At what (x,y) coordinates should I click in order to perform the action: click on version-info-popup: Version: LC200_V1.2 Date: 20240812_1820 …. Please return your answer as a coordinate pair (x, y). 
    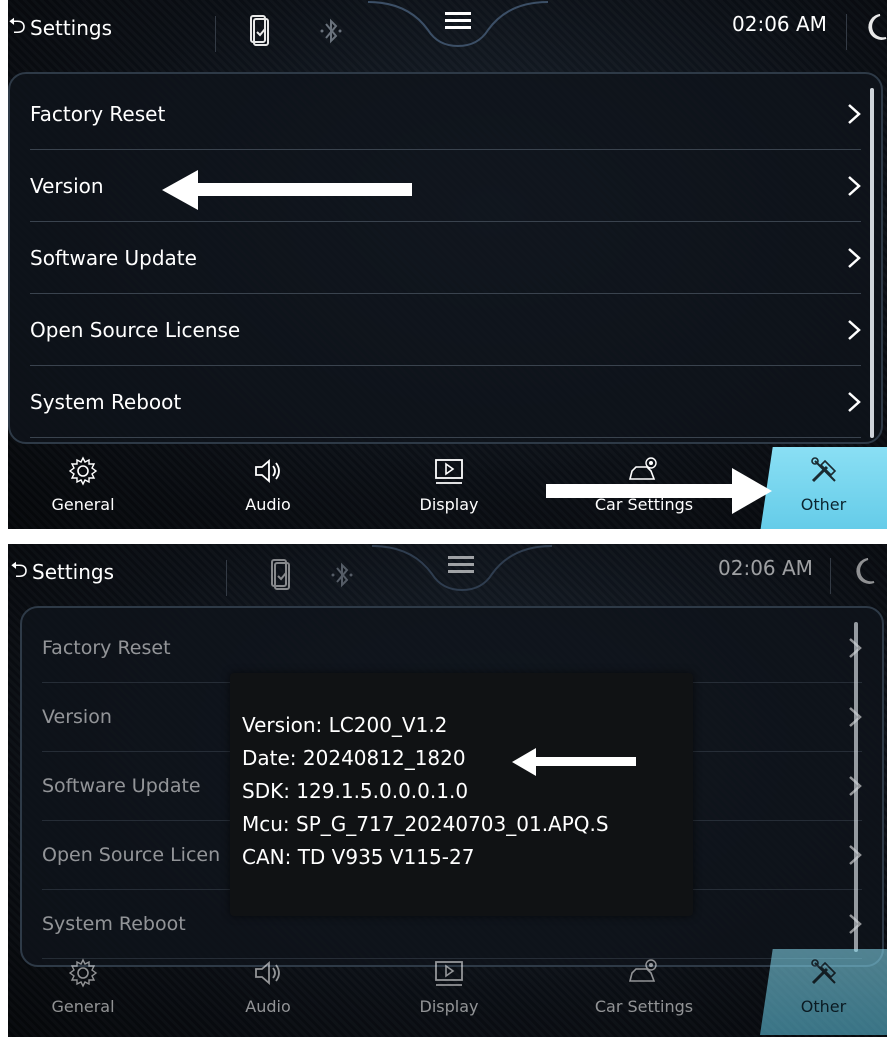
    Looking at the image, I should click on (461, 794).